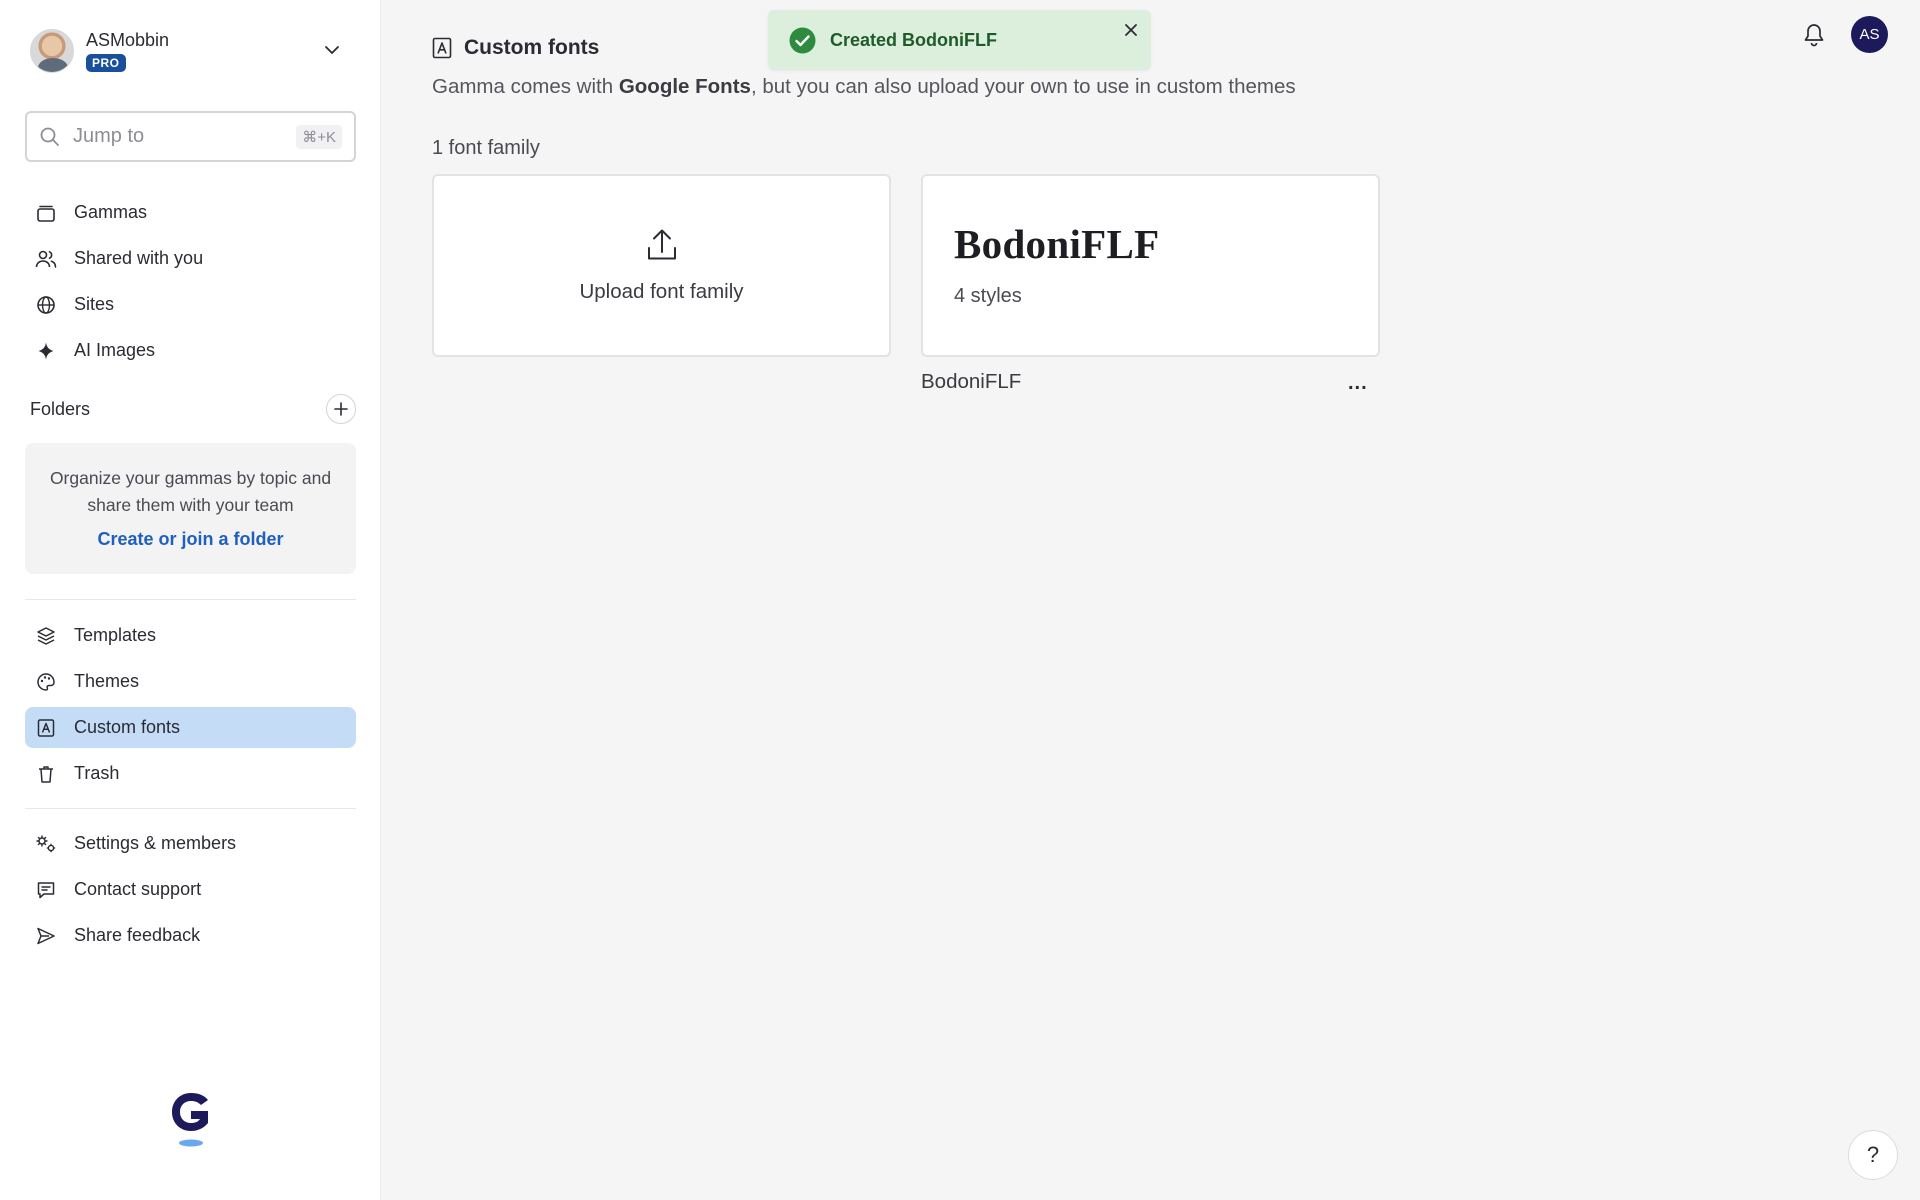 The width and height of the screenshot is (1920, 1200). I want to click on gamma-logo, so click(191, 1120).